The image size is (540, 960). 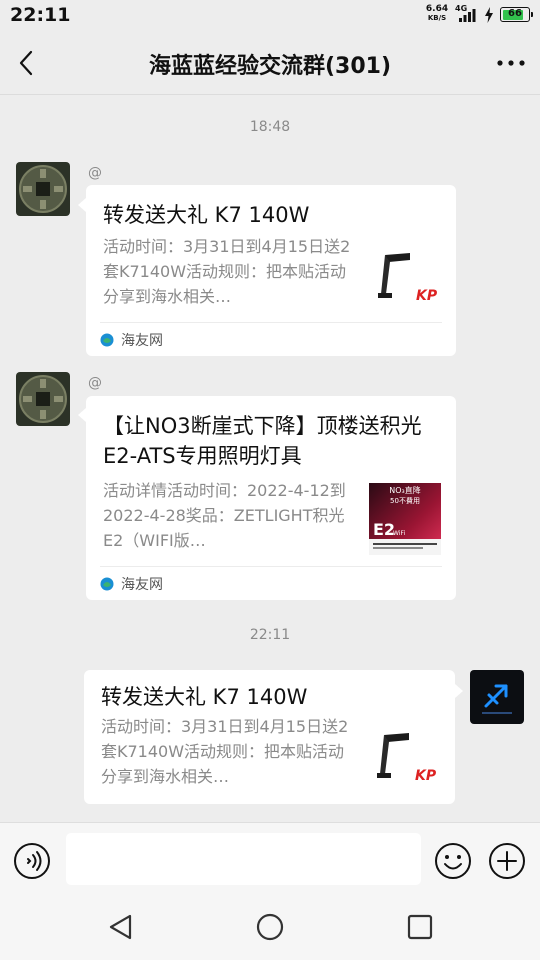 I want to click on timestamp: 22:11, so click(x=270, y=635).